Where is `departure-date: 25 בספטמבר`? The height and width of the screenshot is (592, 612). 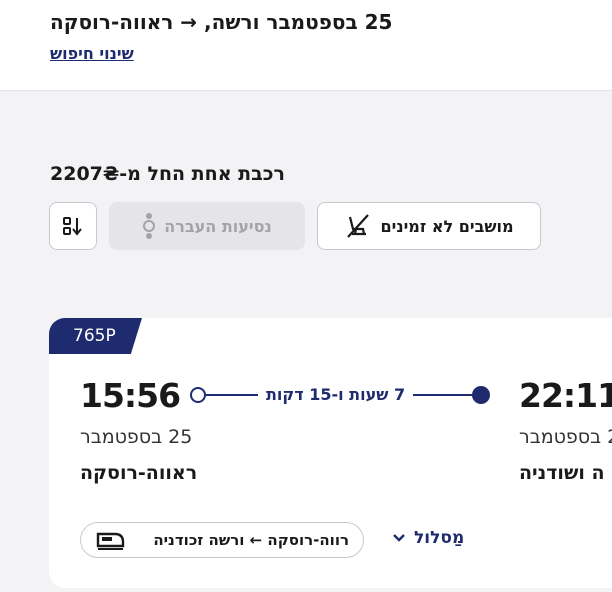 departure-date: 25 בספטמבר is located at coordinates (565, 437).